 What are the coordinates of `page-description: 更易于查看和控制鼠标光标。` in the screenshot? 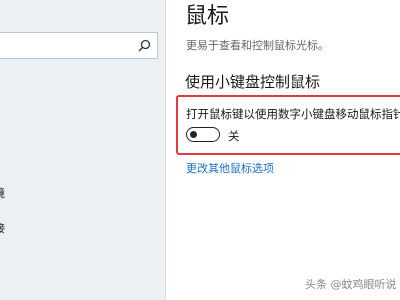 It's located at (257, 45).